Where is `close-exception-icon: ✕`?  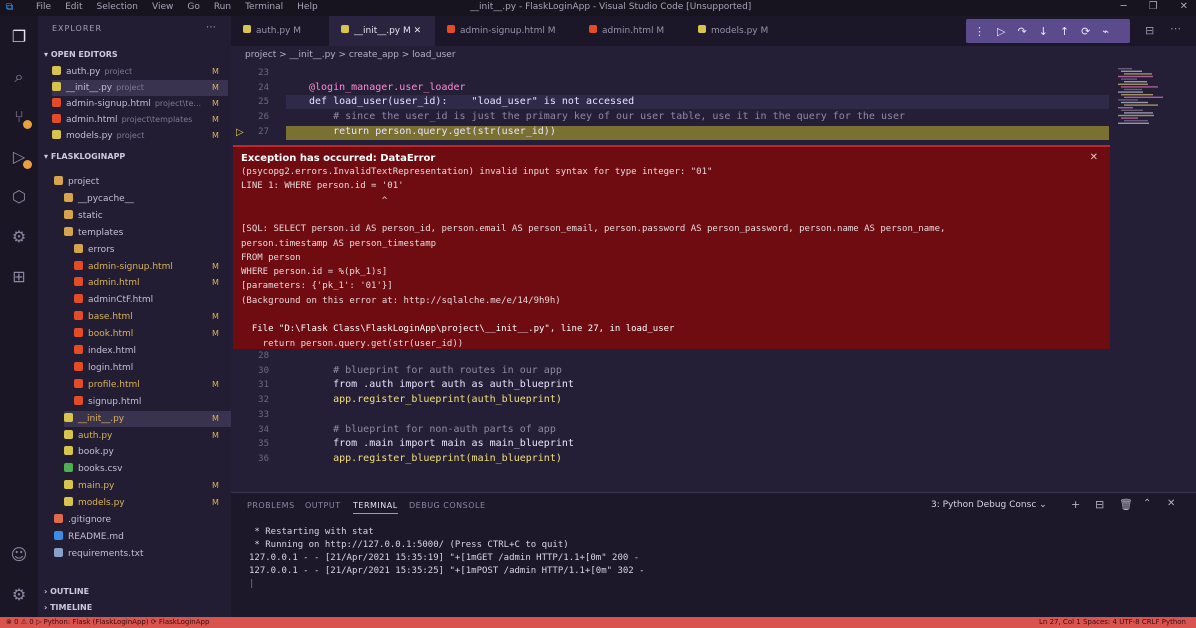 close-exception-icon: ✕ is located at coordinates (1094, 157).